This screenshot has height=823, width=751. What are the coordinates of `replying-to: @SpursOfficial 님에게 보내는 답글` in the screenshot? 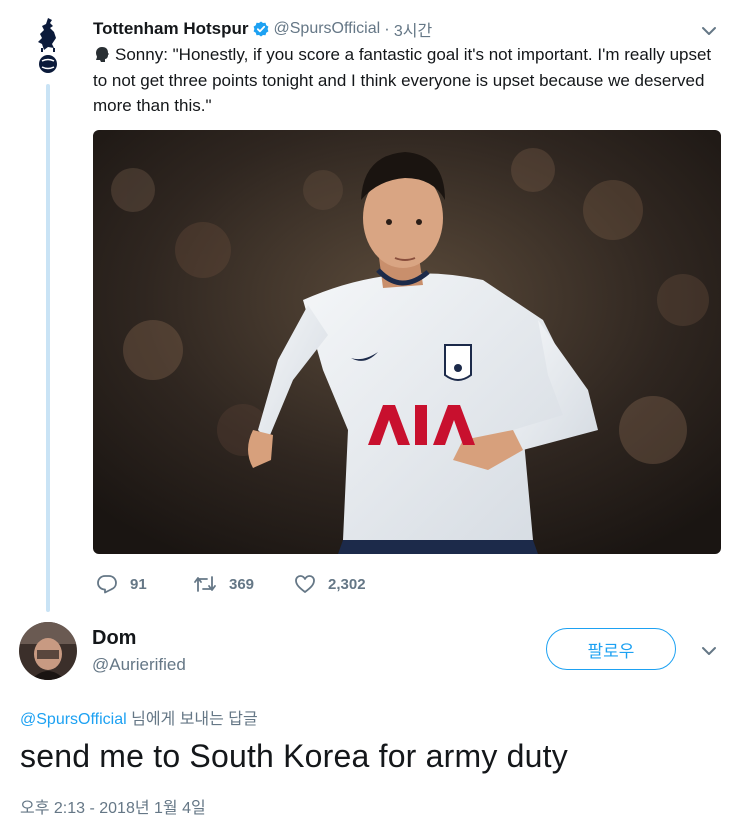 It's located at (139, 717).